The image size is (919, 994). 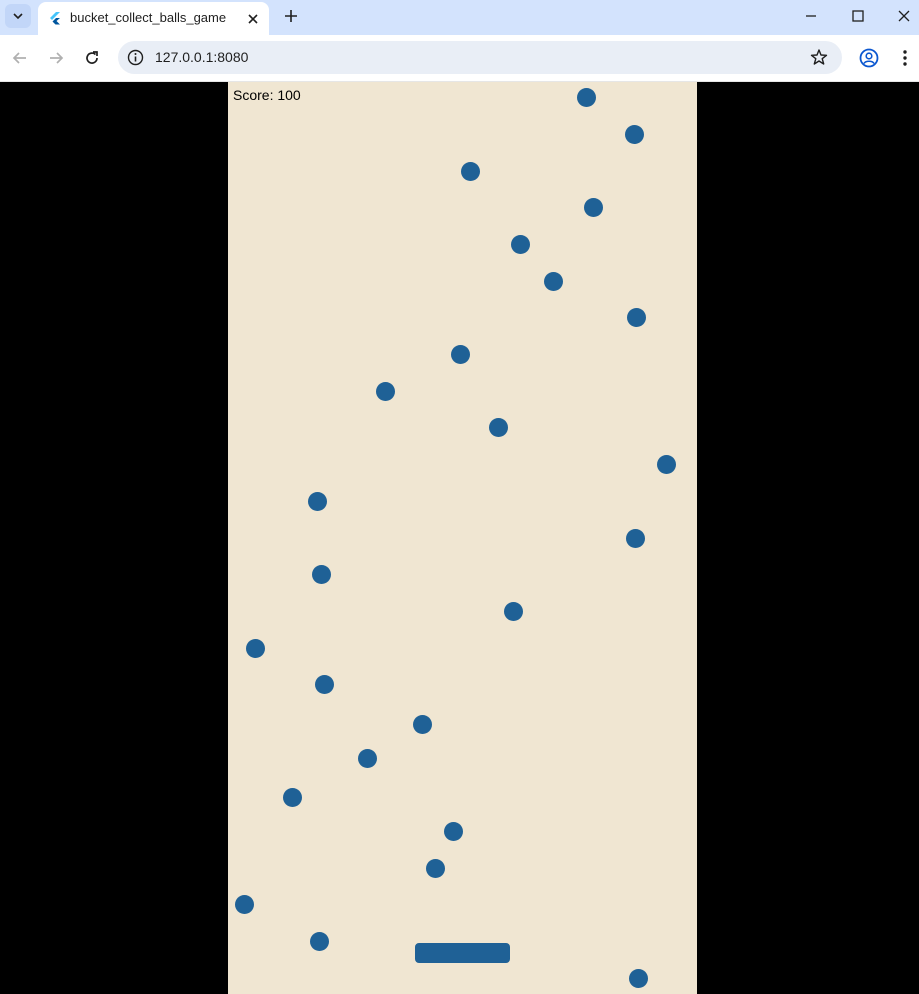 What do you see at coordinates (92, 58) in the screenshot?
I see `reload-icon` at bounding box center [92, 58].